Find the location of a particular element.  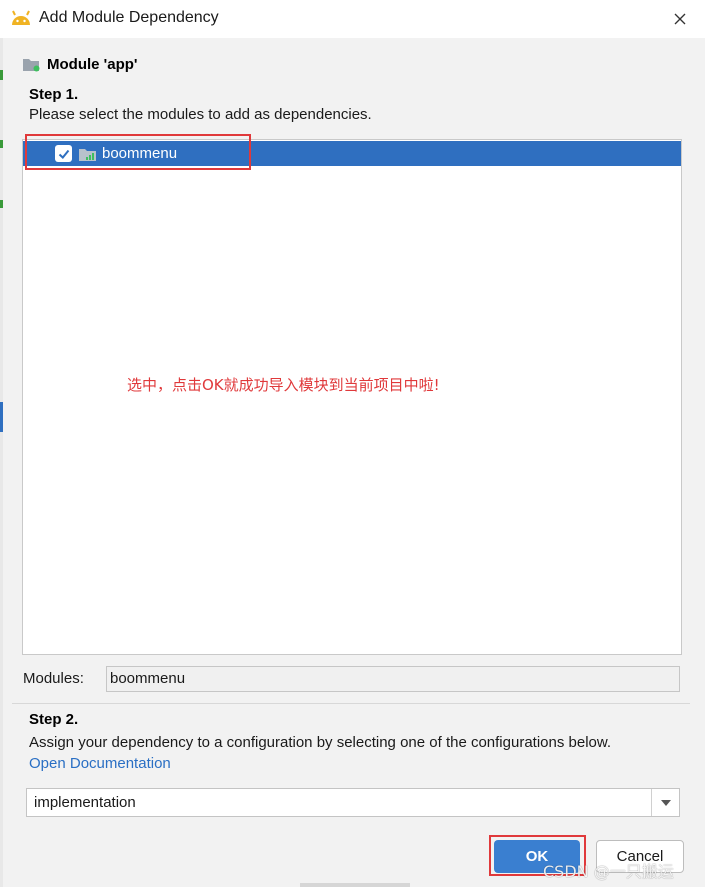

modules-field: boommenu is located at coordinates (393, 679).